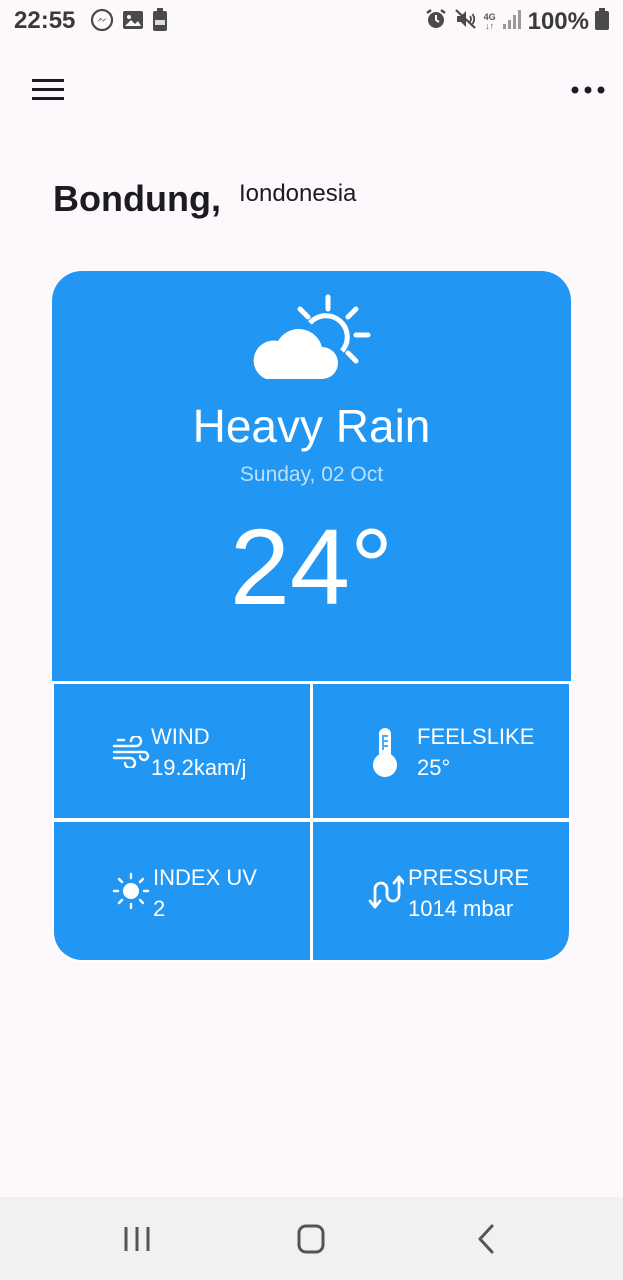  Describe the element at coordinates (137, 198) in the screenshot. I see `city-name: Bondung,` at that location.